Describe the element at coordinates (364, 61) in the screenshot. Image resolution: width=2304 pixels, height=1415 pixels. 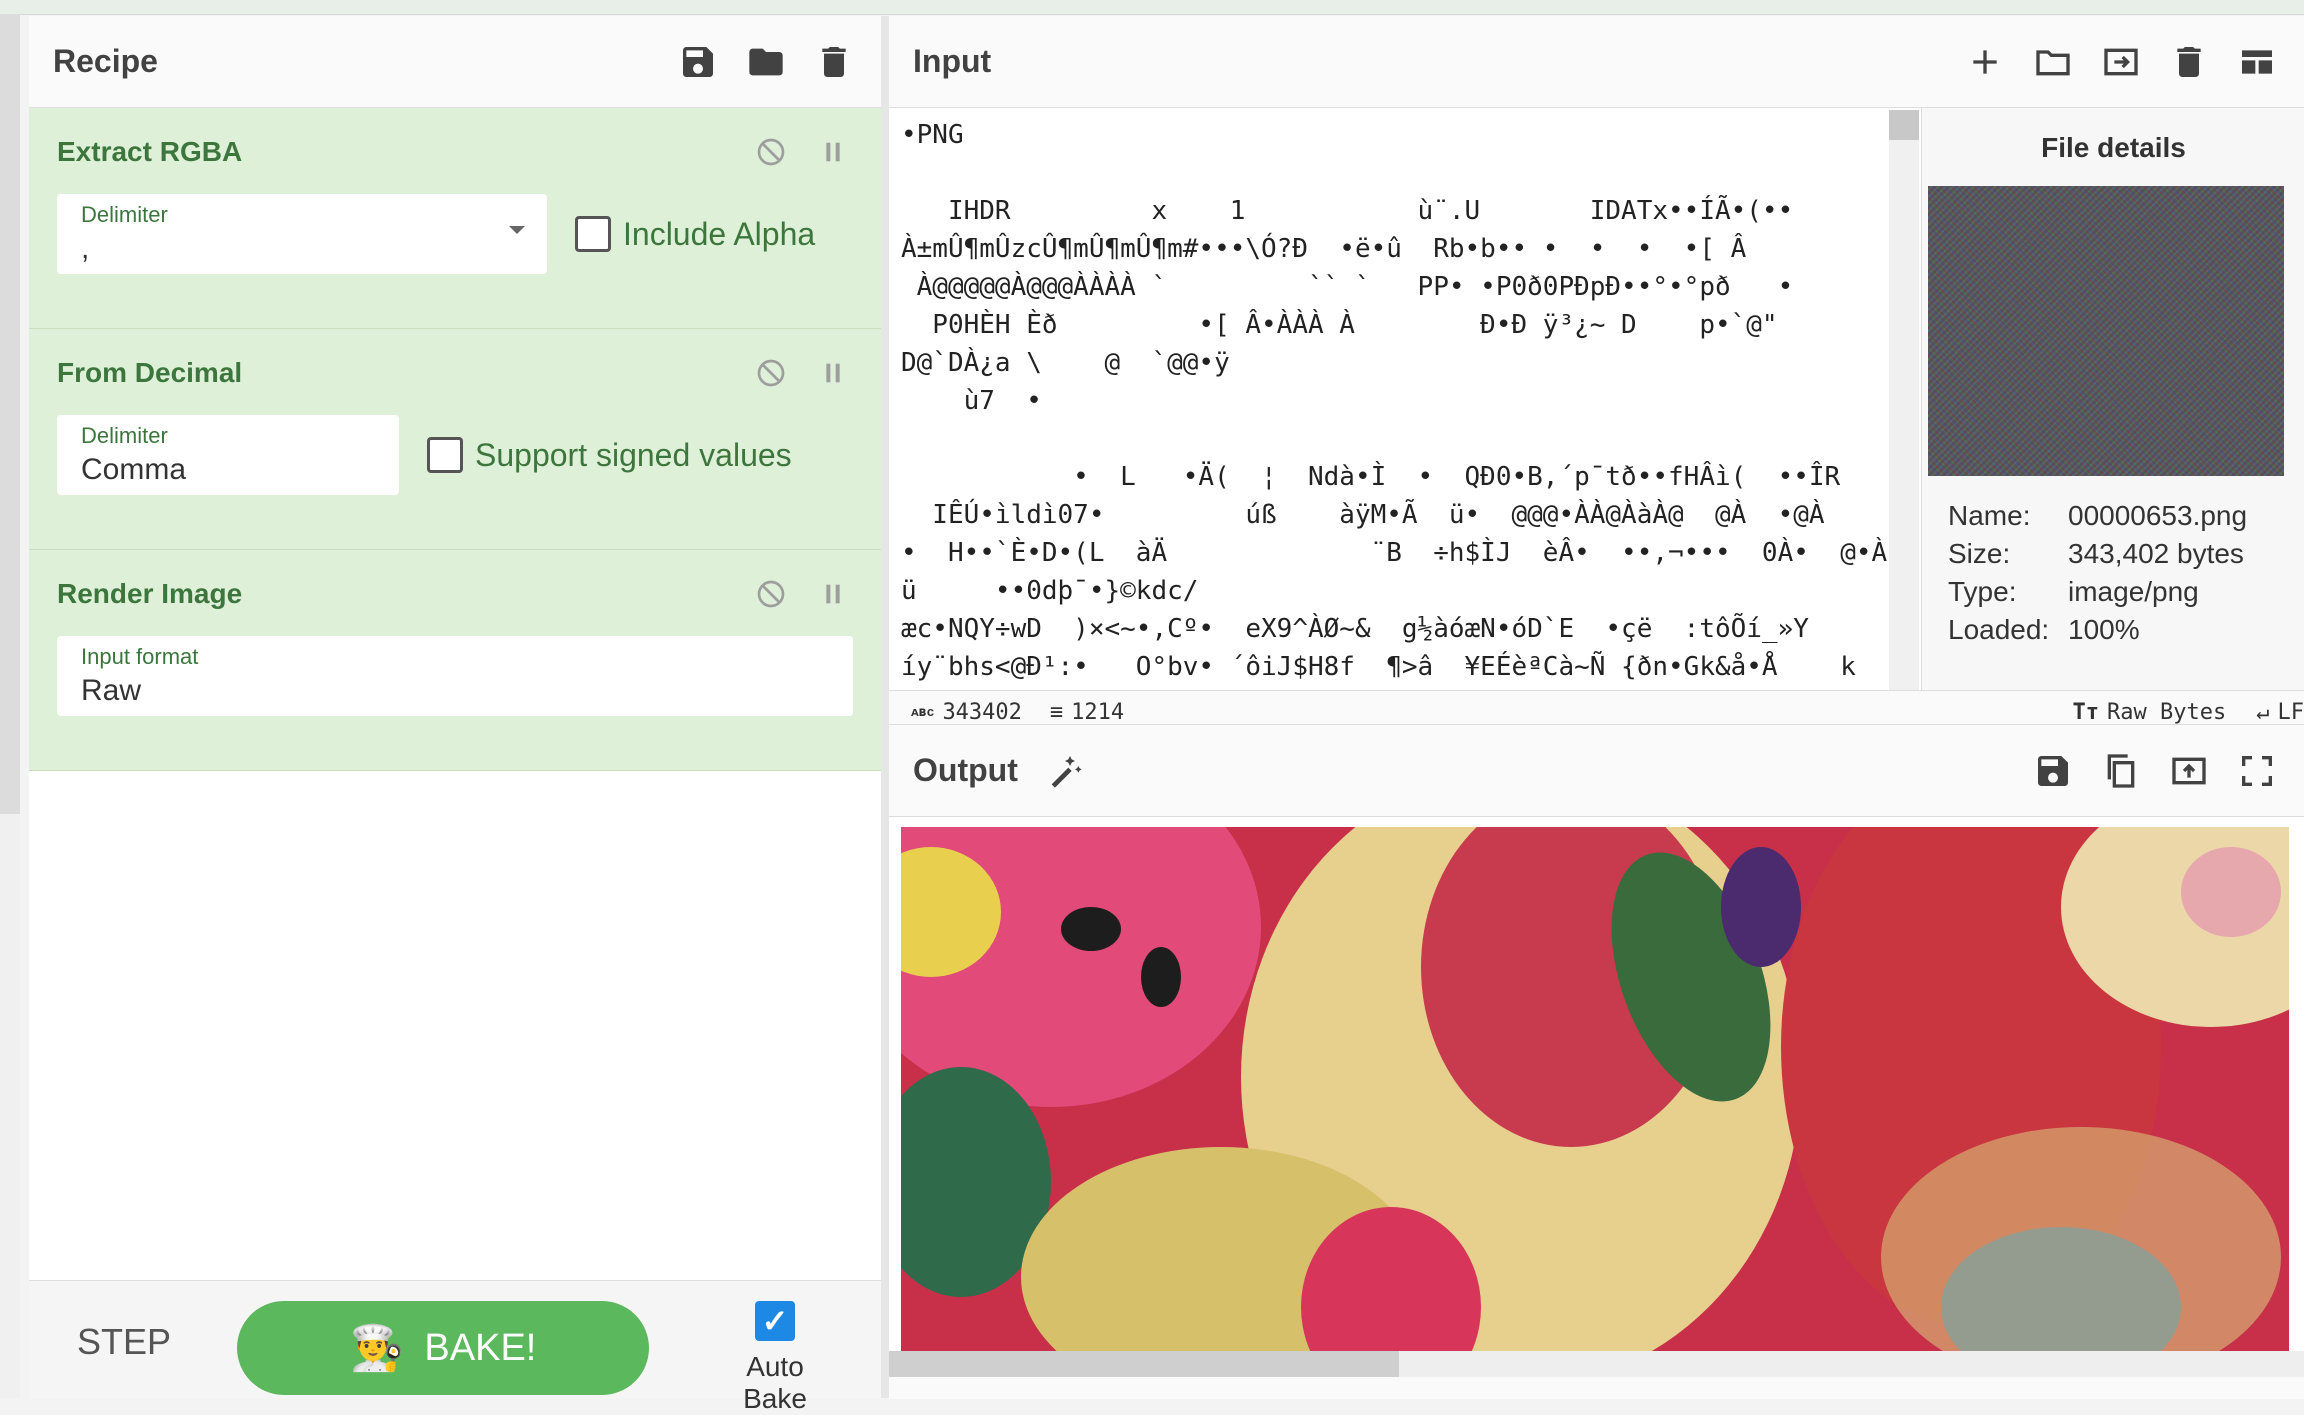
I see `recipe-title: Recipe` at that location.